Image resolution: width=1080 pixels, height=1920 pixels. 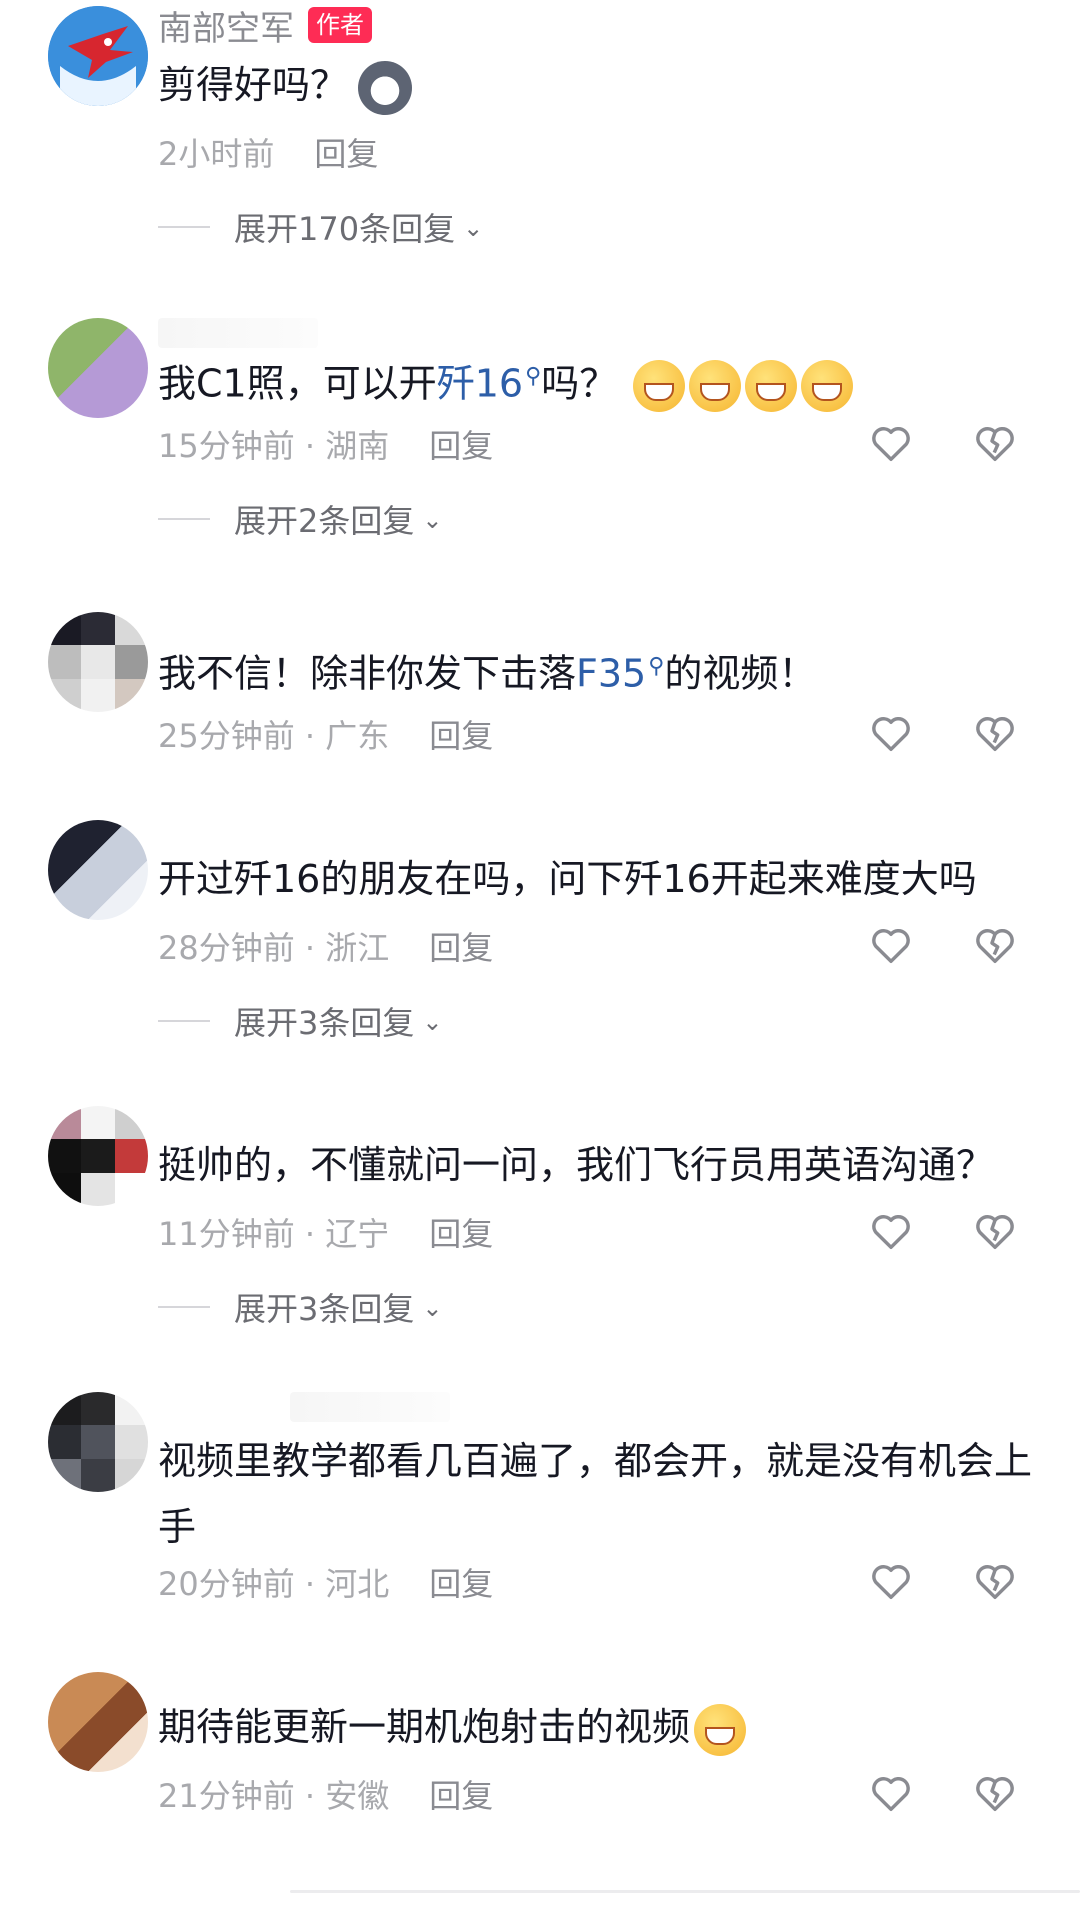 I want to click on comment-meta: 21分钟前 · 安徽 回复, so click(x=325, y=1794).